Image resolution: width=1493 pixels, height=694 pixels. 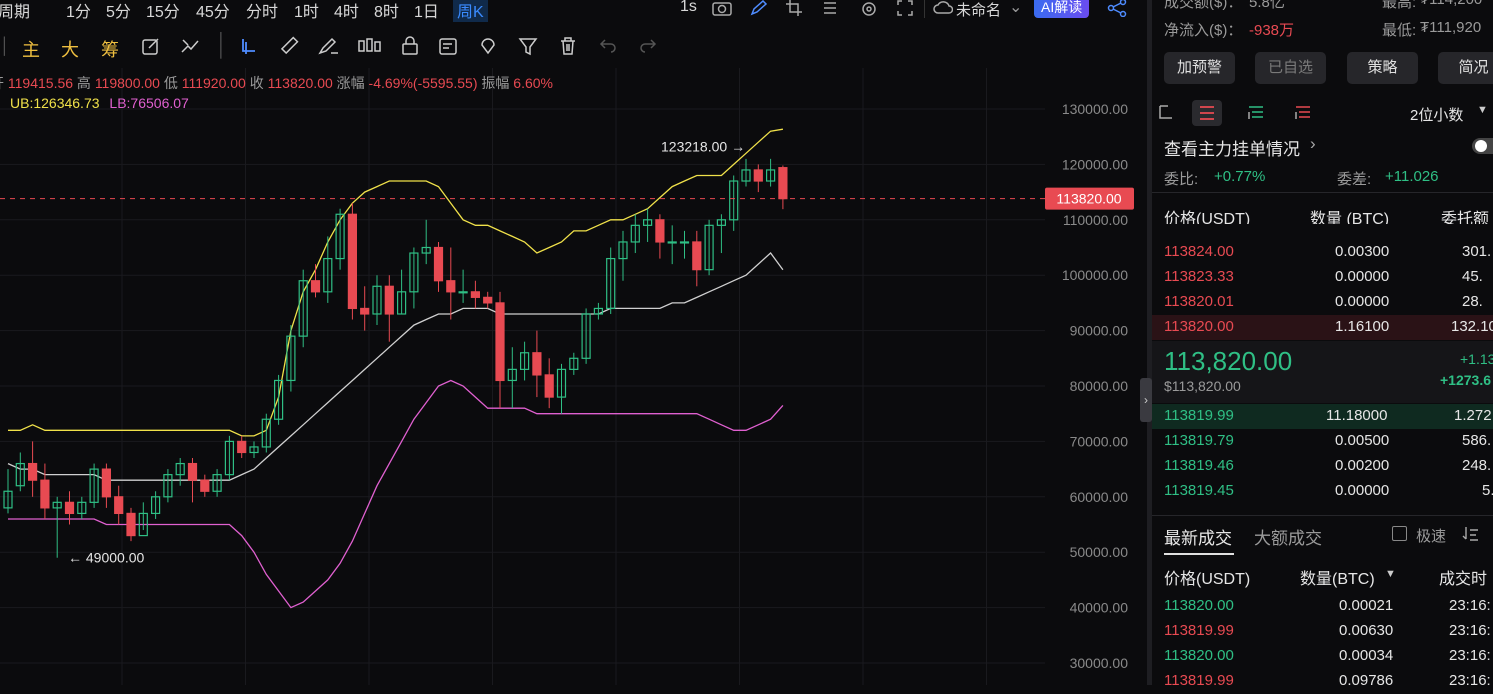 I want to click on bid-total: 1.272, so click(x=1473, y=415).